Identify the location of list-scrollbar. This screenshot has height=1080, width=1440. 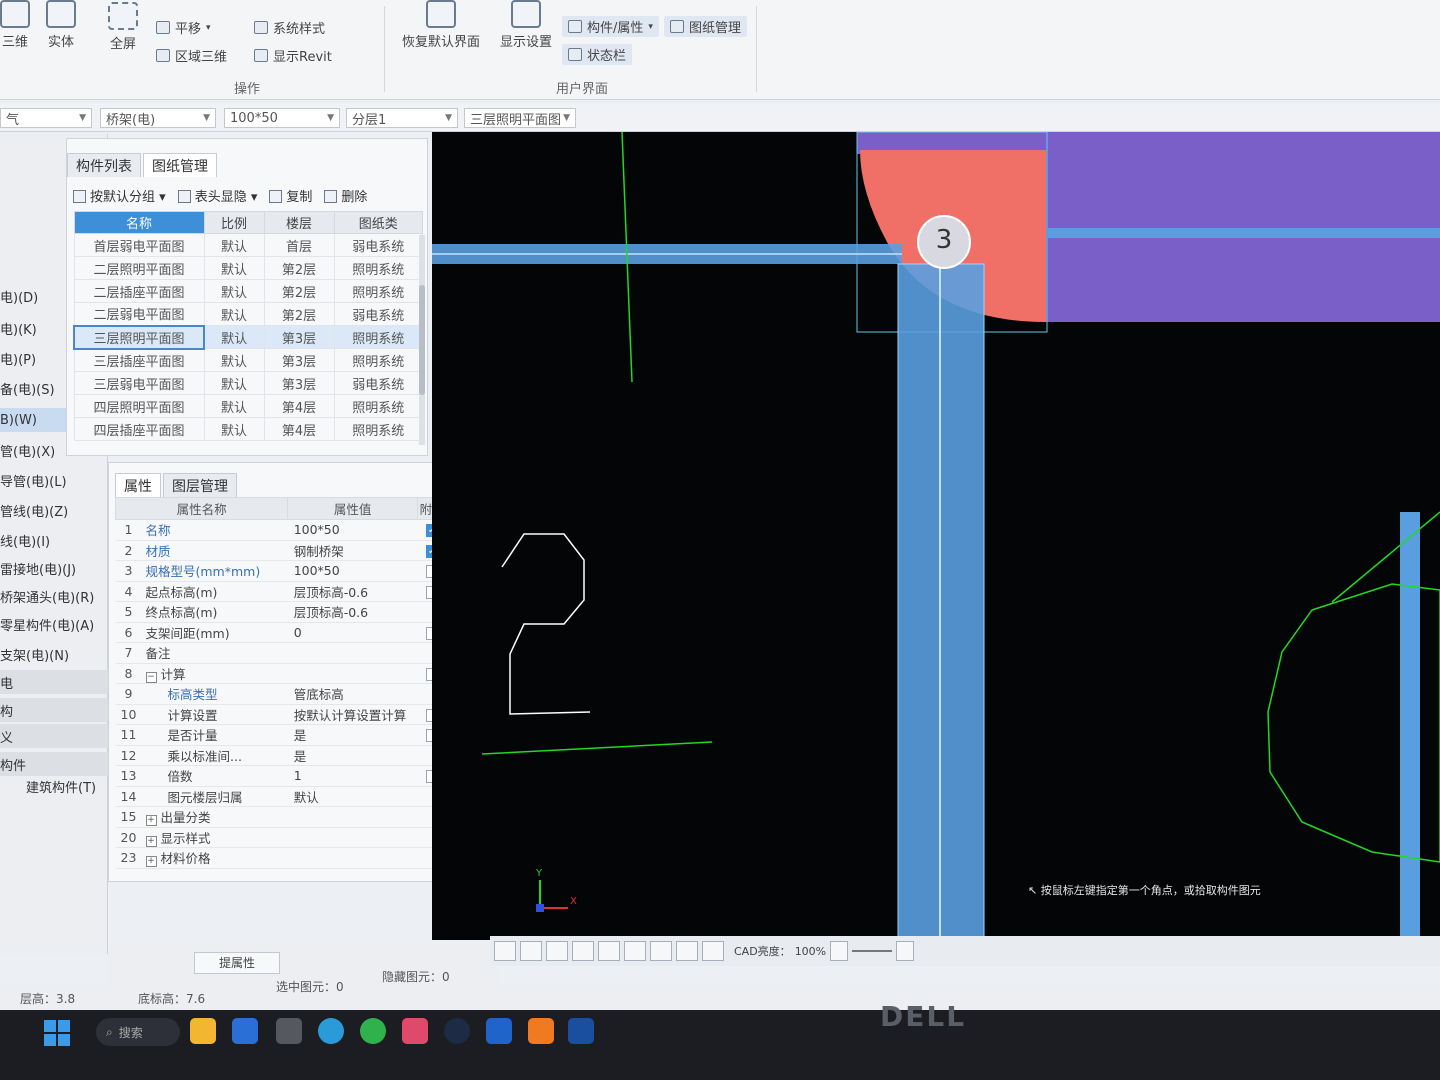
(422, 340).